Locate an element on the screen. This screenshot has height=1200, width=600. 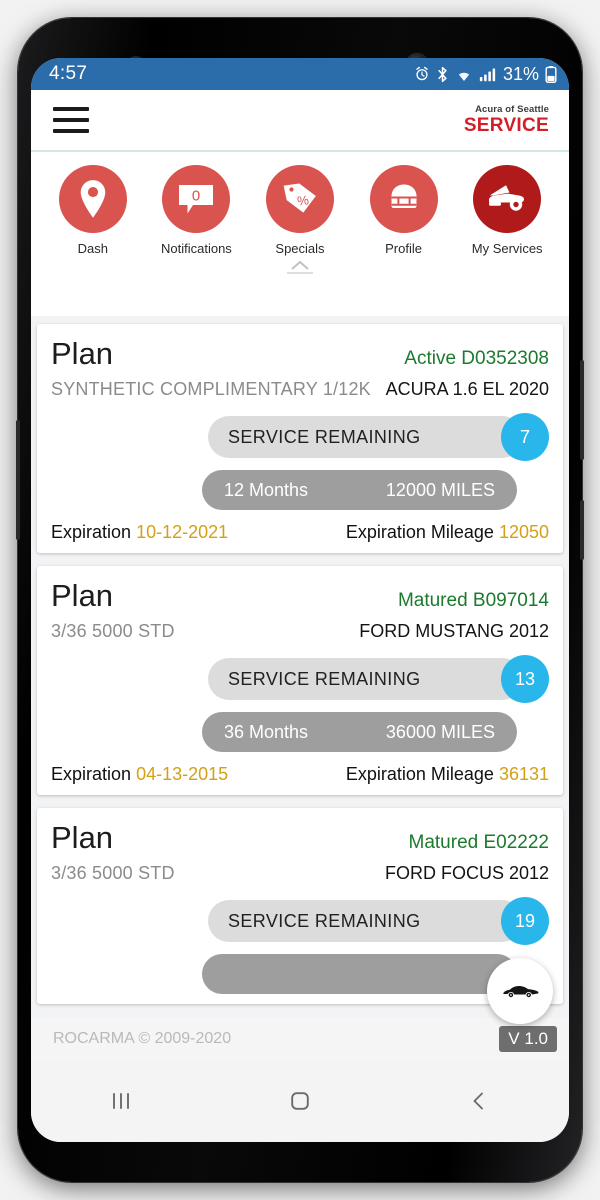
drawer-handle-row is located at coordinates (300, 272).